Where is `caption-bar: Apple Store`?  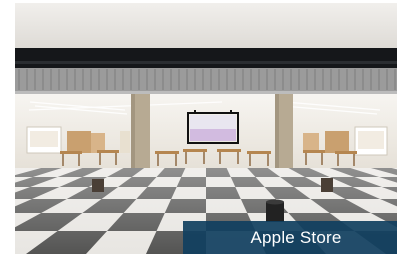 caption-bar: Apple Store is located at coordinates (290, 237).